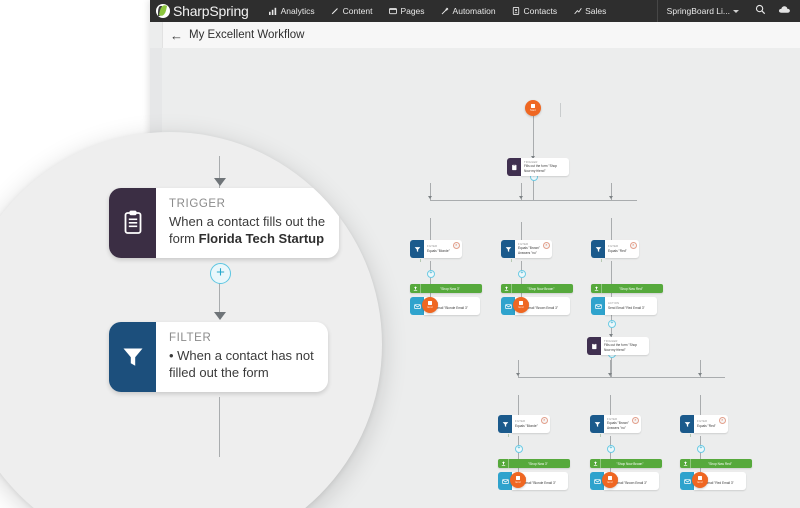 Image resolution: width=800 pixels, height=508 pixels. What do you see at coordinates (622, 249) in the screenshot?
I see `node-body: × FILTER Equals "Red"` at bounding box center [622, 249].